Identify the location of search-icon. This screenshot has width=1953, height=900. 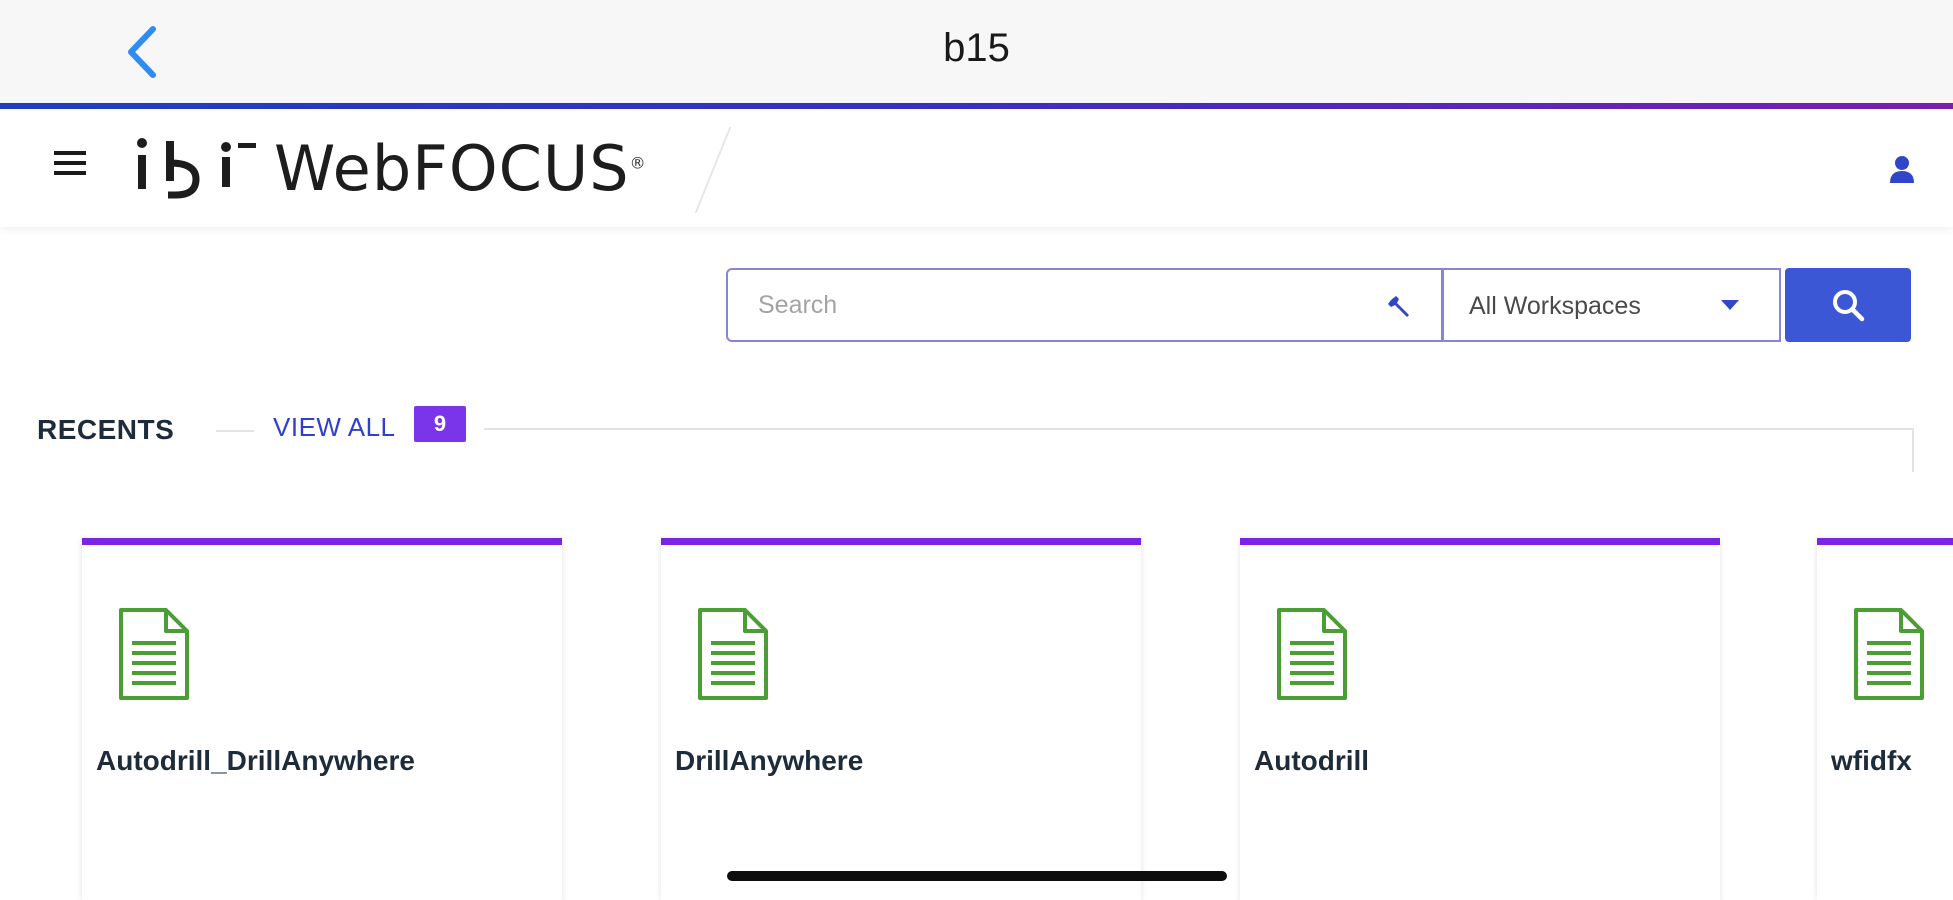
(1849, 306).